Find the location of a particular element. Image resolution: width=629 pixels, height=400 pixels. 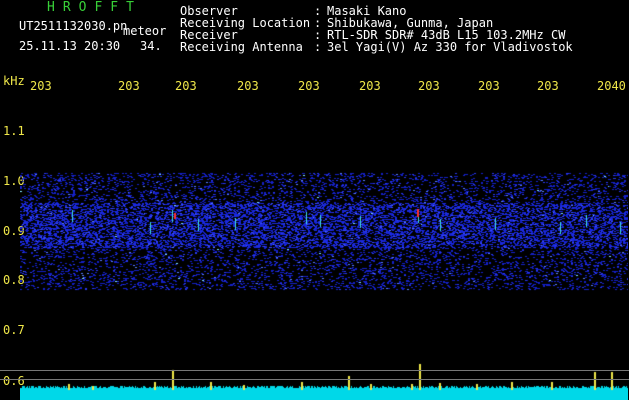

mode-tag: meteor is located at coordinates (145, 31).